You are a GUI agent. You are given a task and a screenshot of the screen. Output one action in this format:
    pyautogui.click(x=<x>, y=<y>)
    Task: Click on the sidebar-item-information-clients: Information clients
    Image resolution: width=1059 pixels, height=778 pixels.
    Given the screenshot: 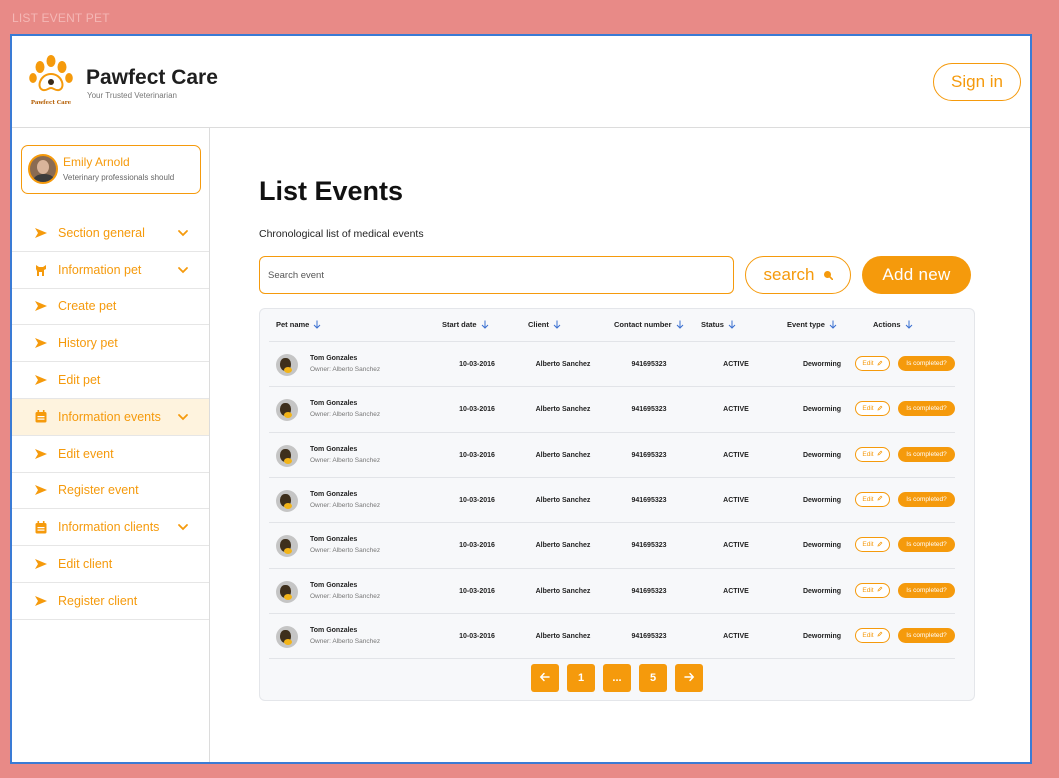 What is the action you would take?
    pyautogui.click(x=110, y=528)
    